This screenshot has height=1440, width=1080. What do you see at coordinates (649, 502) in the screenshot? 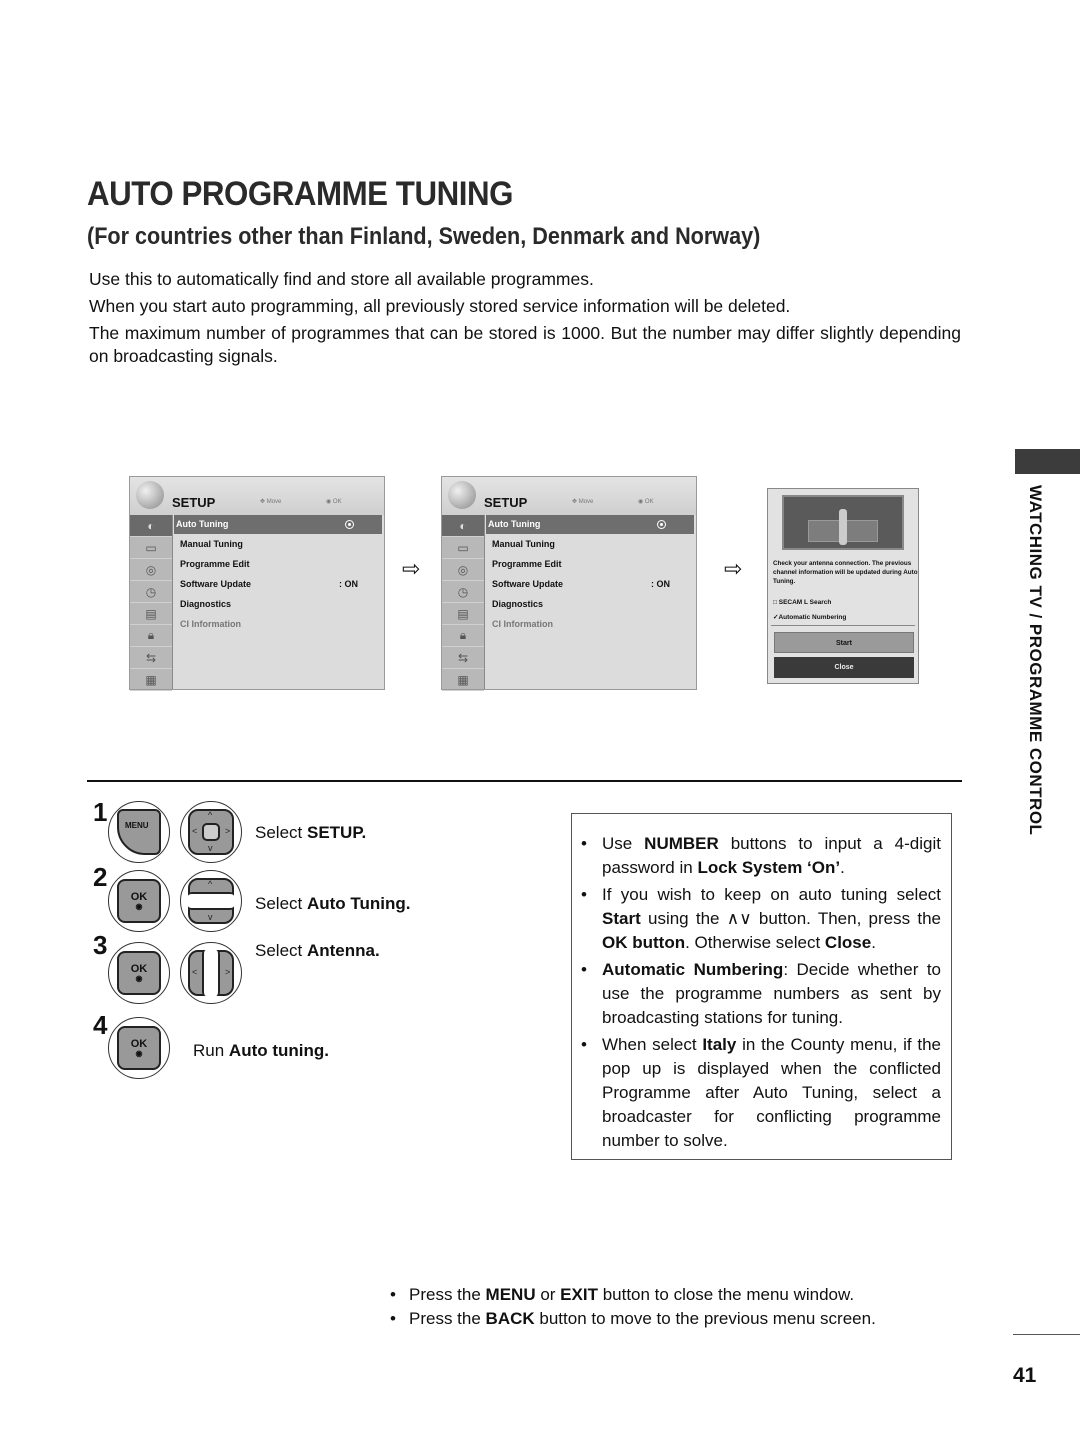
I see `ok-hint-label: OK` at bounding box center [649, 502].